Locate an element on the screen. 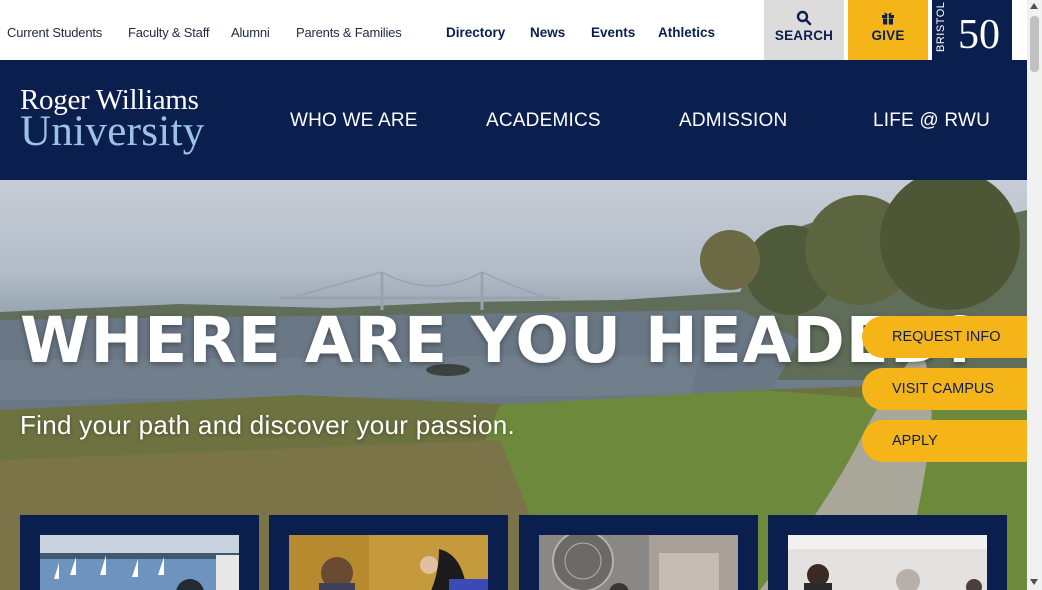  request-info-label: REQUEST INFO is located at coordinates (946, 337).